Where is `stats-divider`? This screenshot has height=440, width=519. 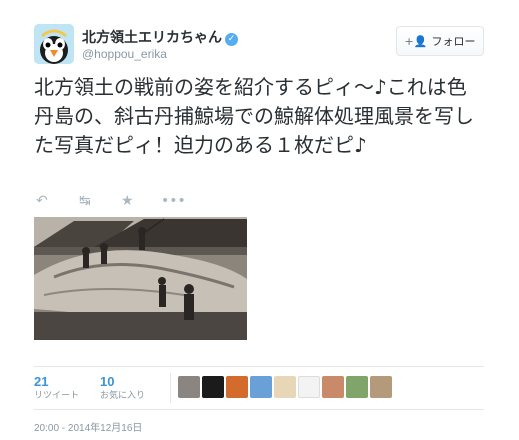
stats-divider is located at coordinates (170, 388).